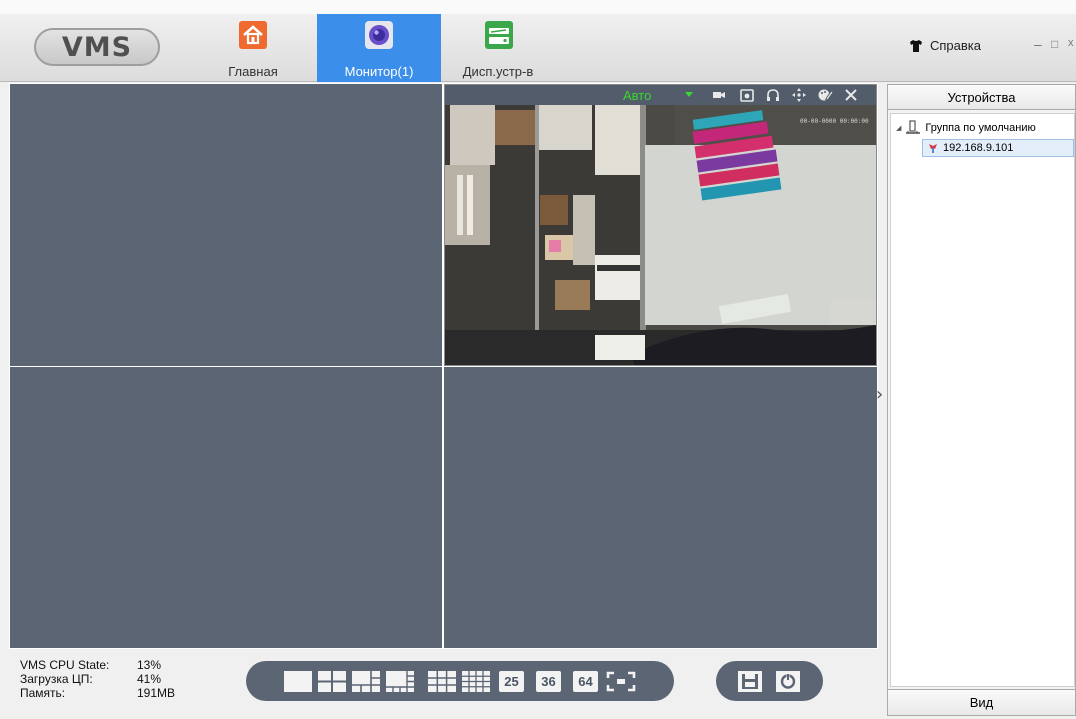 Image resolution: width=1076 pixels, height=719 pixels. Describe the element at coordinates (834, 121) in the screenshot. I see `svg-text: 00-00-0000 00:00:00` at that location.